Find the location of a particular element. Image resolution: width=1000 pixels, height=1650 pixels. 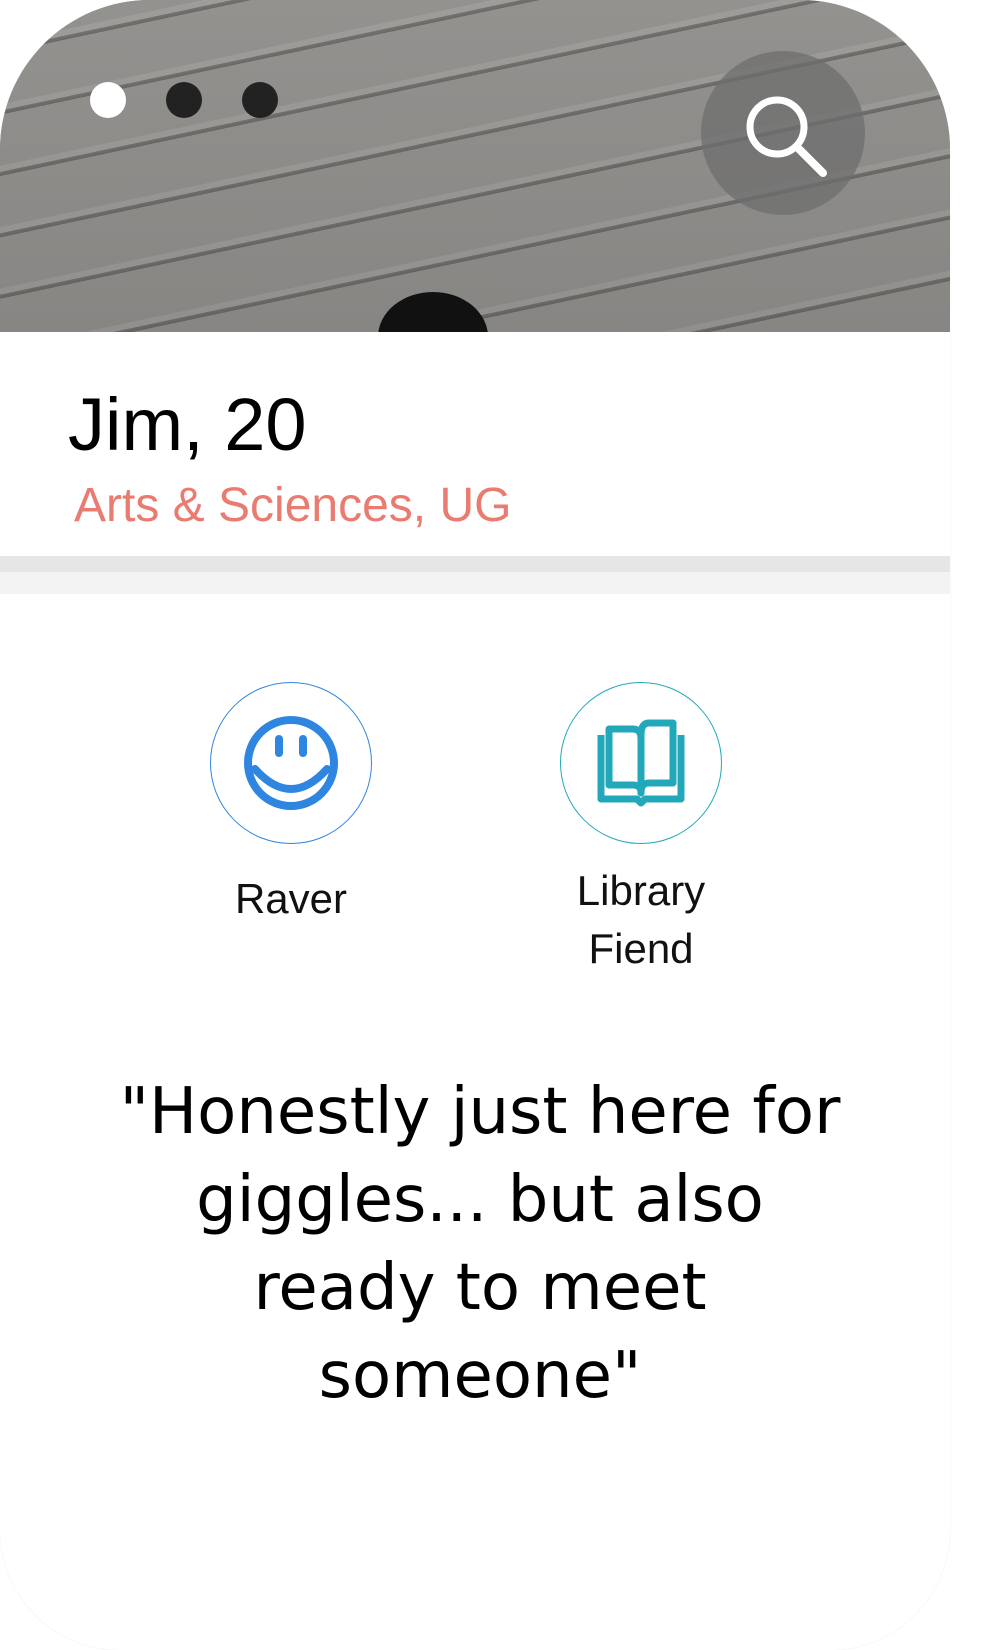

profile-name-age: Jim, 20 is located at coordinates (187, 424).